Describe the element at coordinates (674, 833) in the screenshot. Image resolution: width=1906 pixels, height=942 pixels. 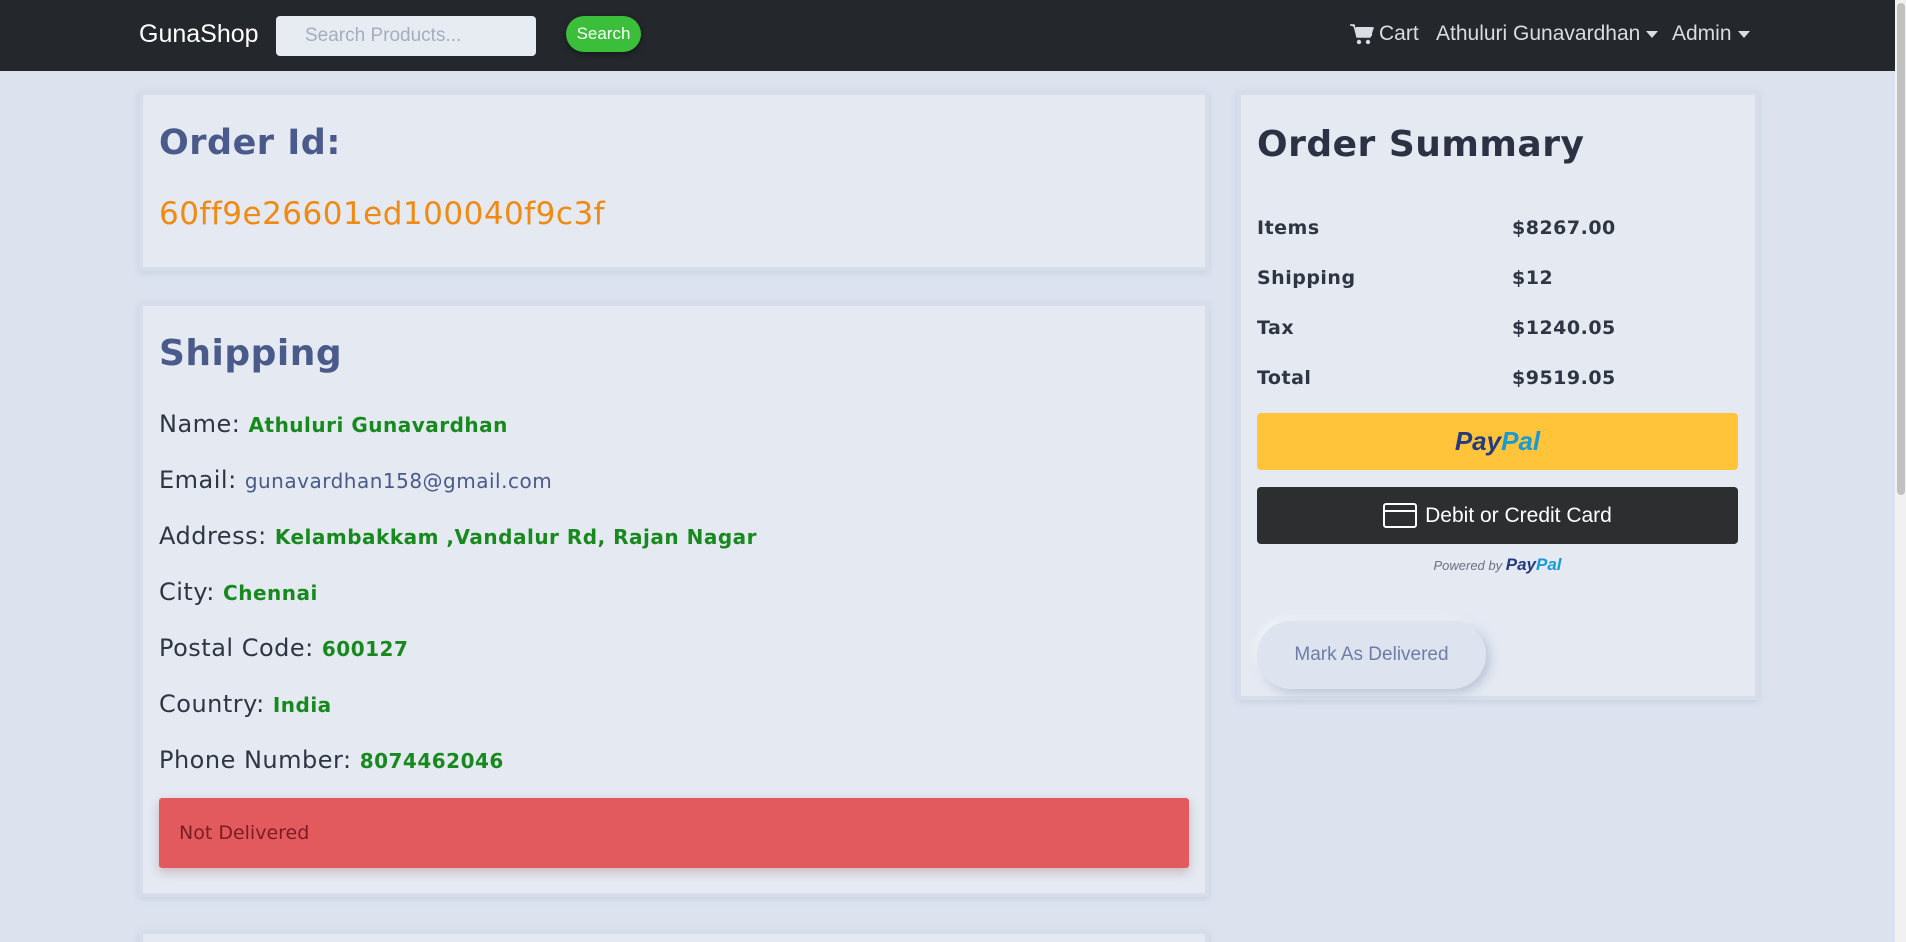
I see `delivery-status-alert: Not Delivered` at that location.